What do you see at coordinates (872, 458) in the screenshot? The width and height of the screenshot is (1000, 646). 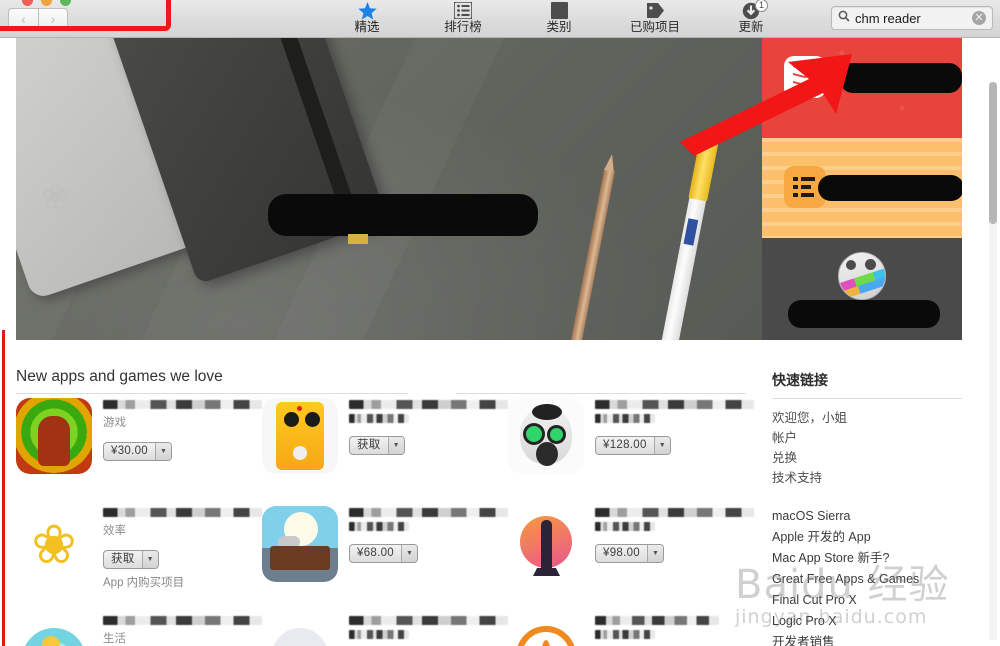 I see `rail-link-redeem: 兑换` at bounding box center [872, 458].